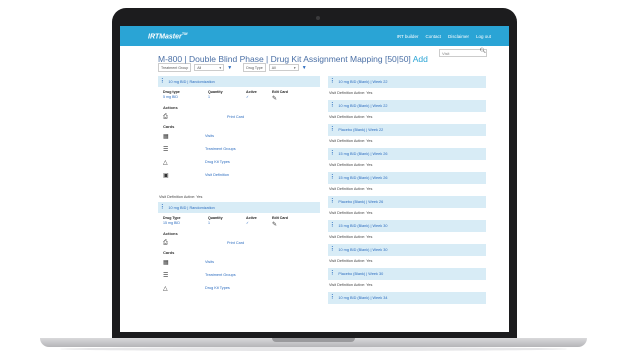 This screenshot has height=355, width=627. I want to click on nav-irt-builder: IRT builder, so click(408, 36).